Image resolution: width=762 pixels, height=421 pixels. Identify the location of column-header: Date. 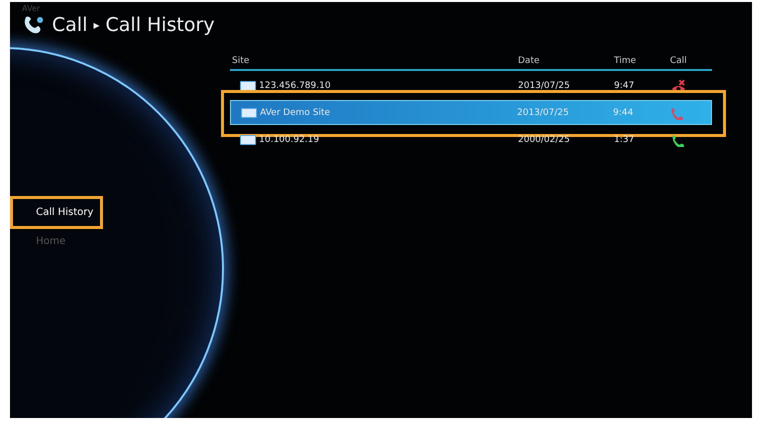
(529, 61).